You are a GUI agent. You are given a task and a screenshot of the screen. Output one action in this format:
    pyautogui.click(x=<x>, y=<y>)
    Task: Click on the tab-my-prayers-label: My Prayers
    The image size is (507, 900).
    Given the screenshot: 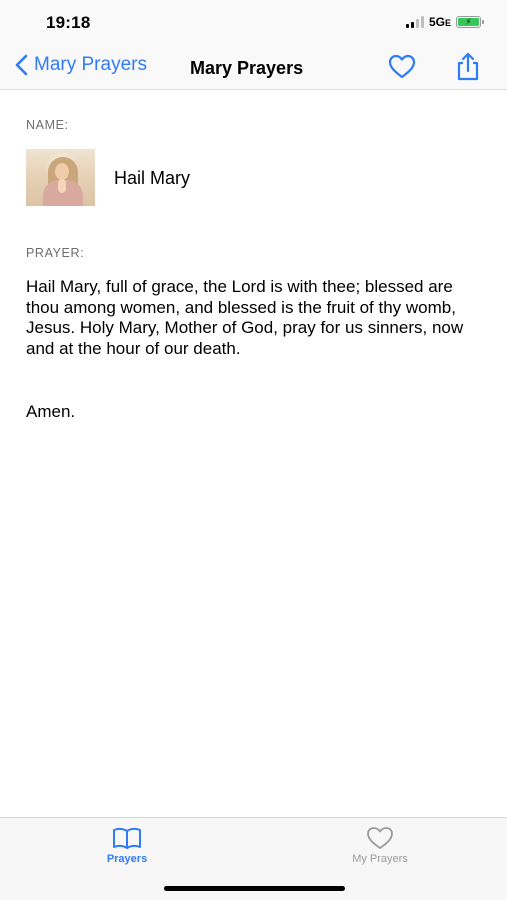 What is the action you would take?
    pyautogui.click(x=380, y=859)
    